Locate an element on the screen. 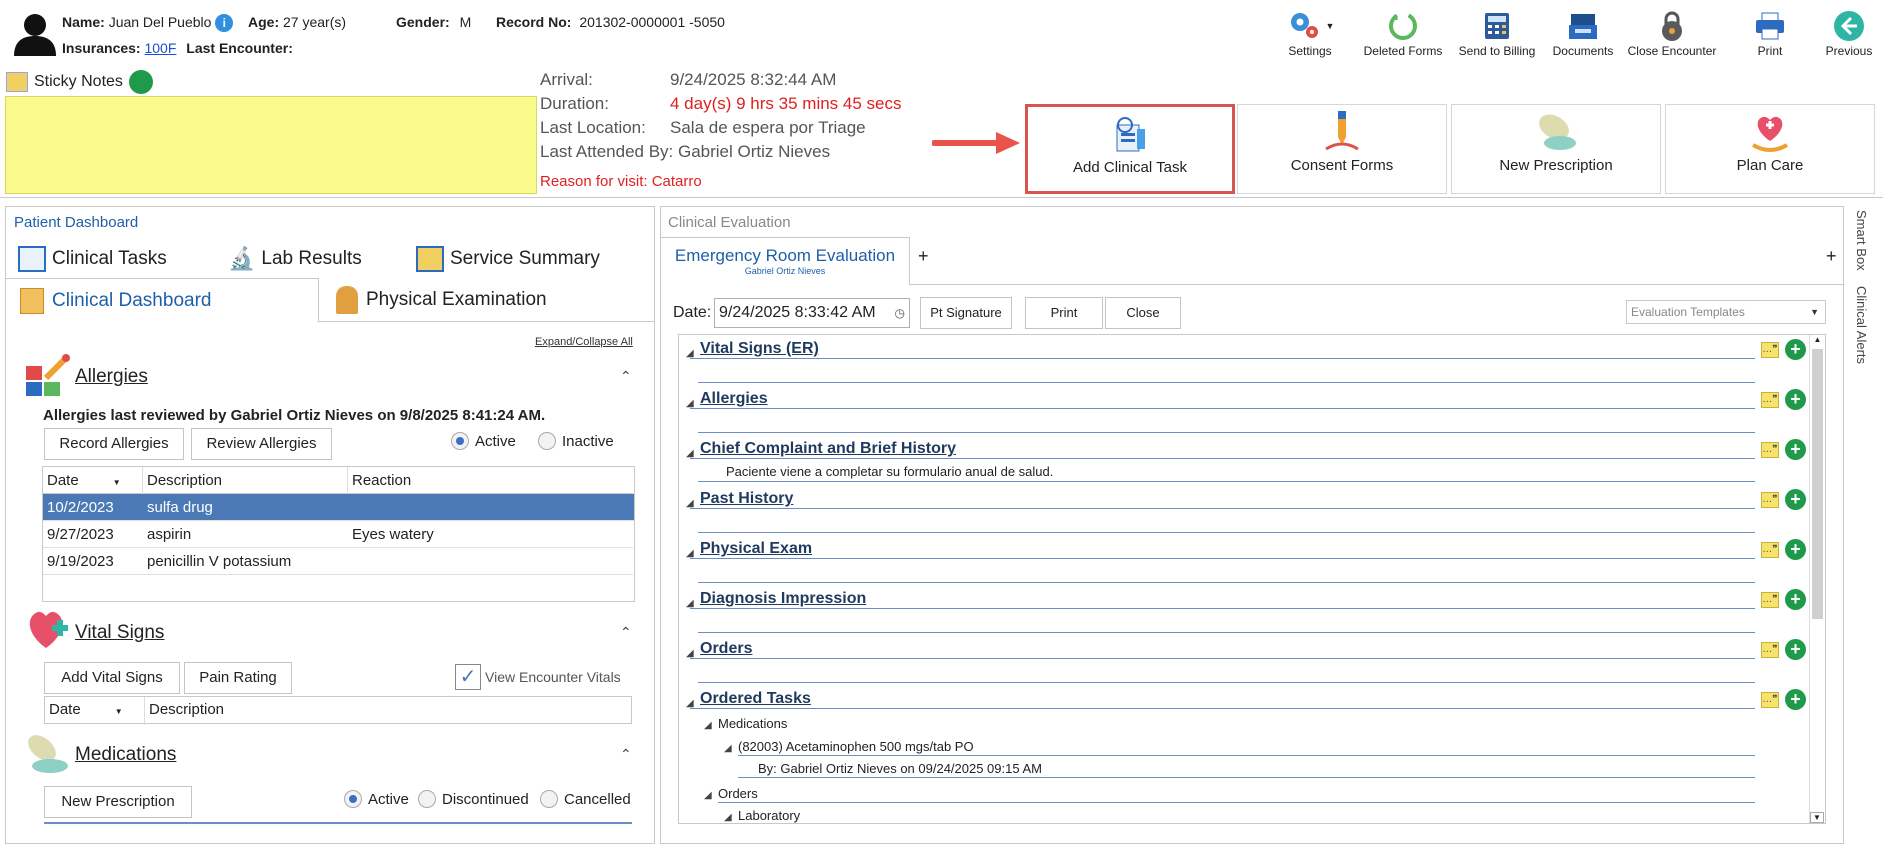  new-prescription-button: New Prescription is located at coordinates (118, 802).